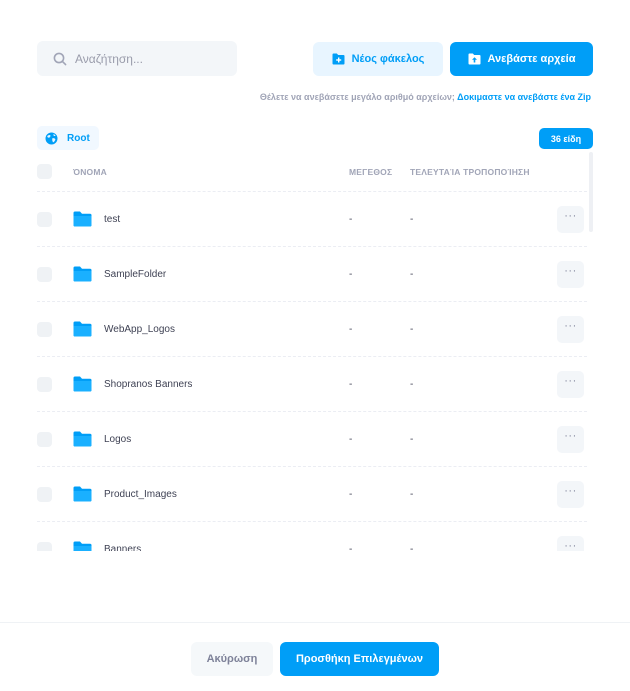 The width and height of the screenshot is (630, 691). I want to click on row-name: SampleFolder, so click(135, 274).